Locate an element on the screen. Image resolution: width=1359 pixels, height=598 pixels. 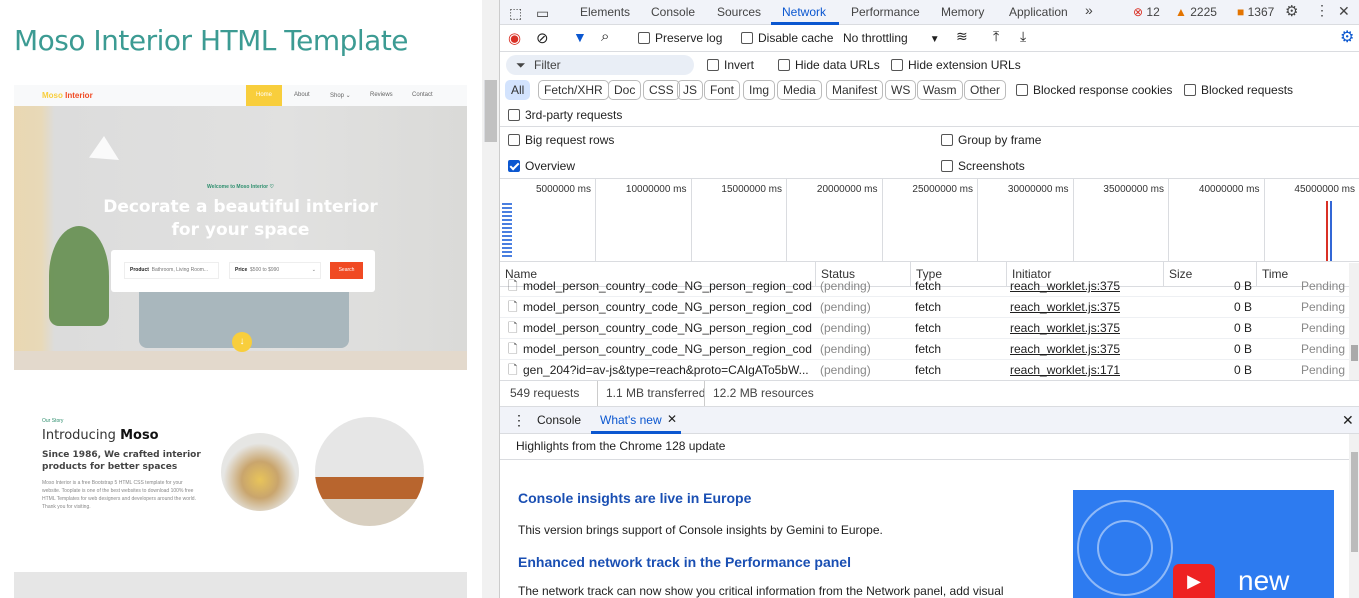
price-value: $500 to $990 is located at coordinates (265, 270).